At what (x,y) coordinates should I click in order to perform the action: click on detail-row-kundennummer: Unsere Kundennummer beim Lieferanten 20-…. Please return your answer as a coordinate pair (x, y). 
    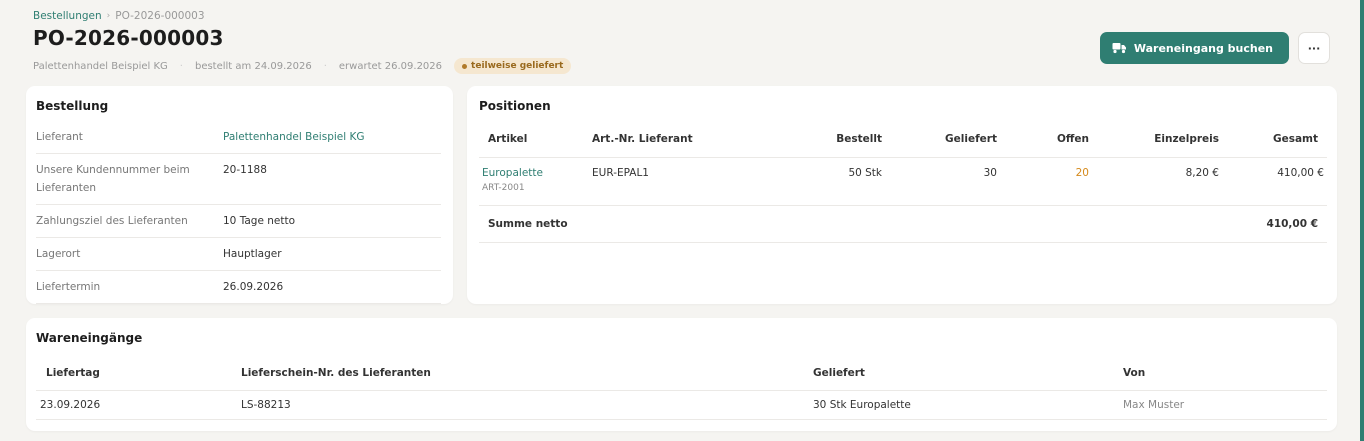
    Looking at the image, I should click on (238, 179).